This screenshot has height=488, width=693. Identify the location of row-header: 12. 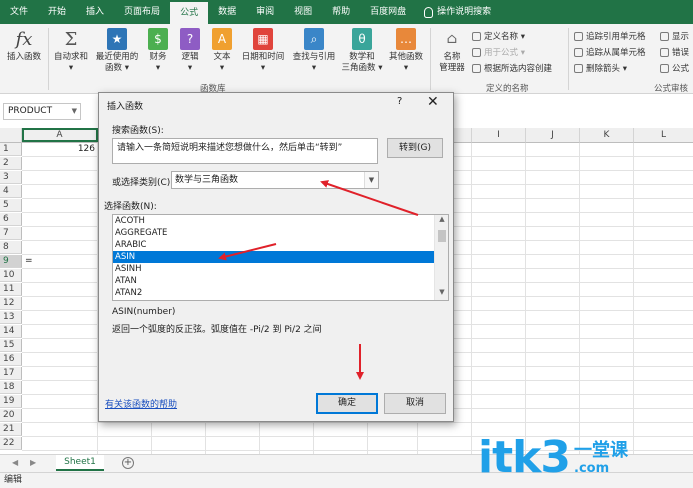
(11, 303).